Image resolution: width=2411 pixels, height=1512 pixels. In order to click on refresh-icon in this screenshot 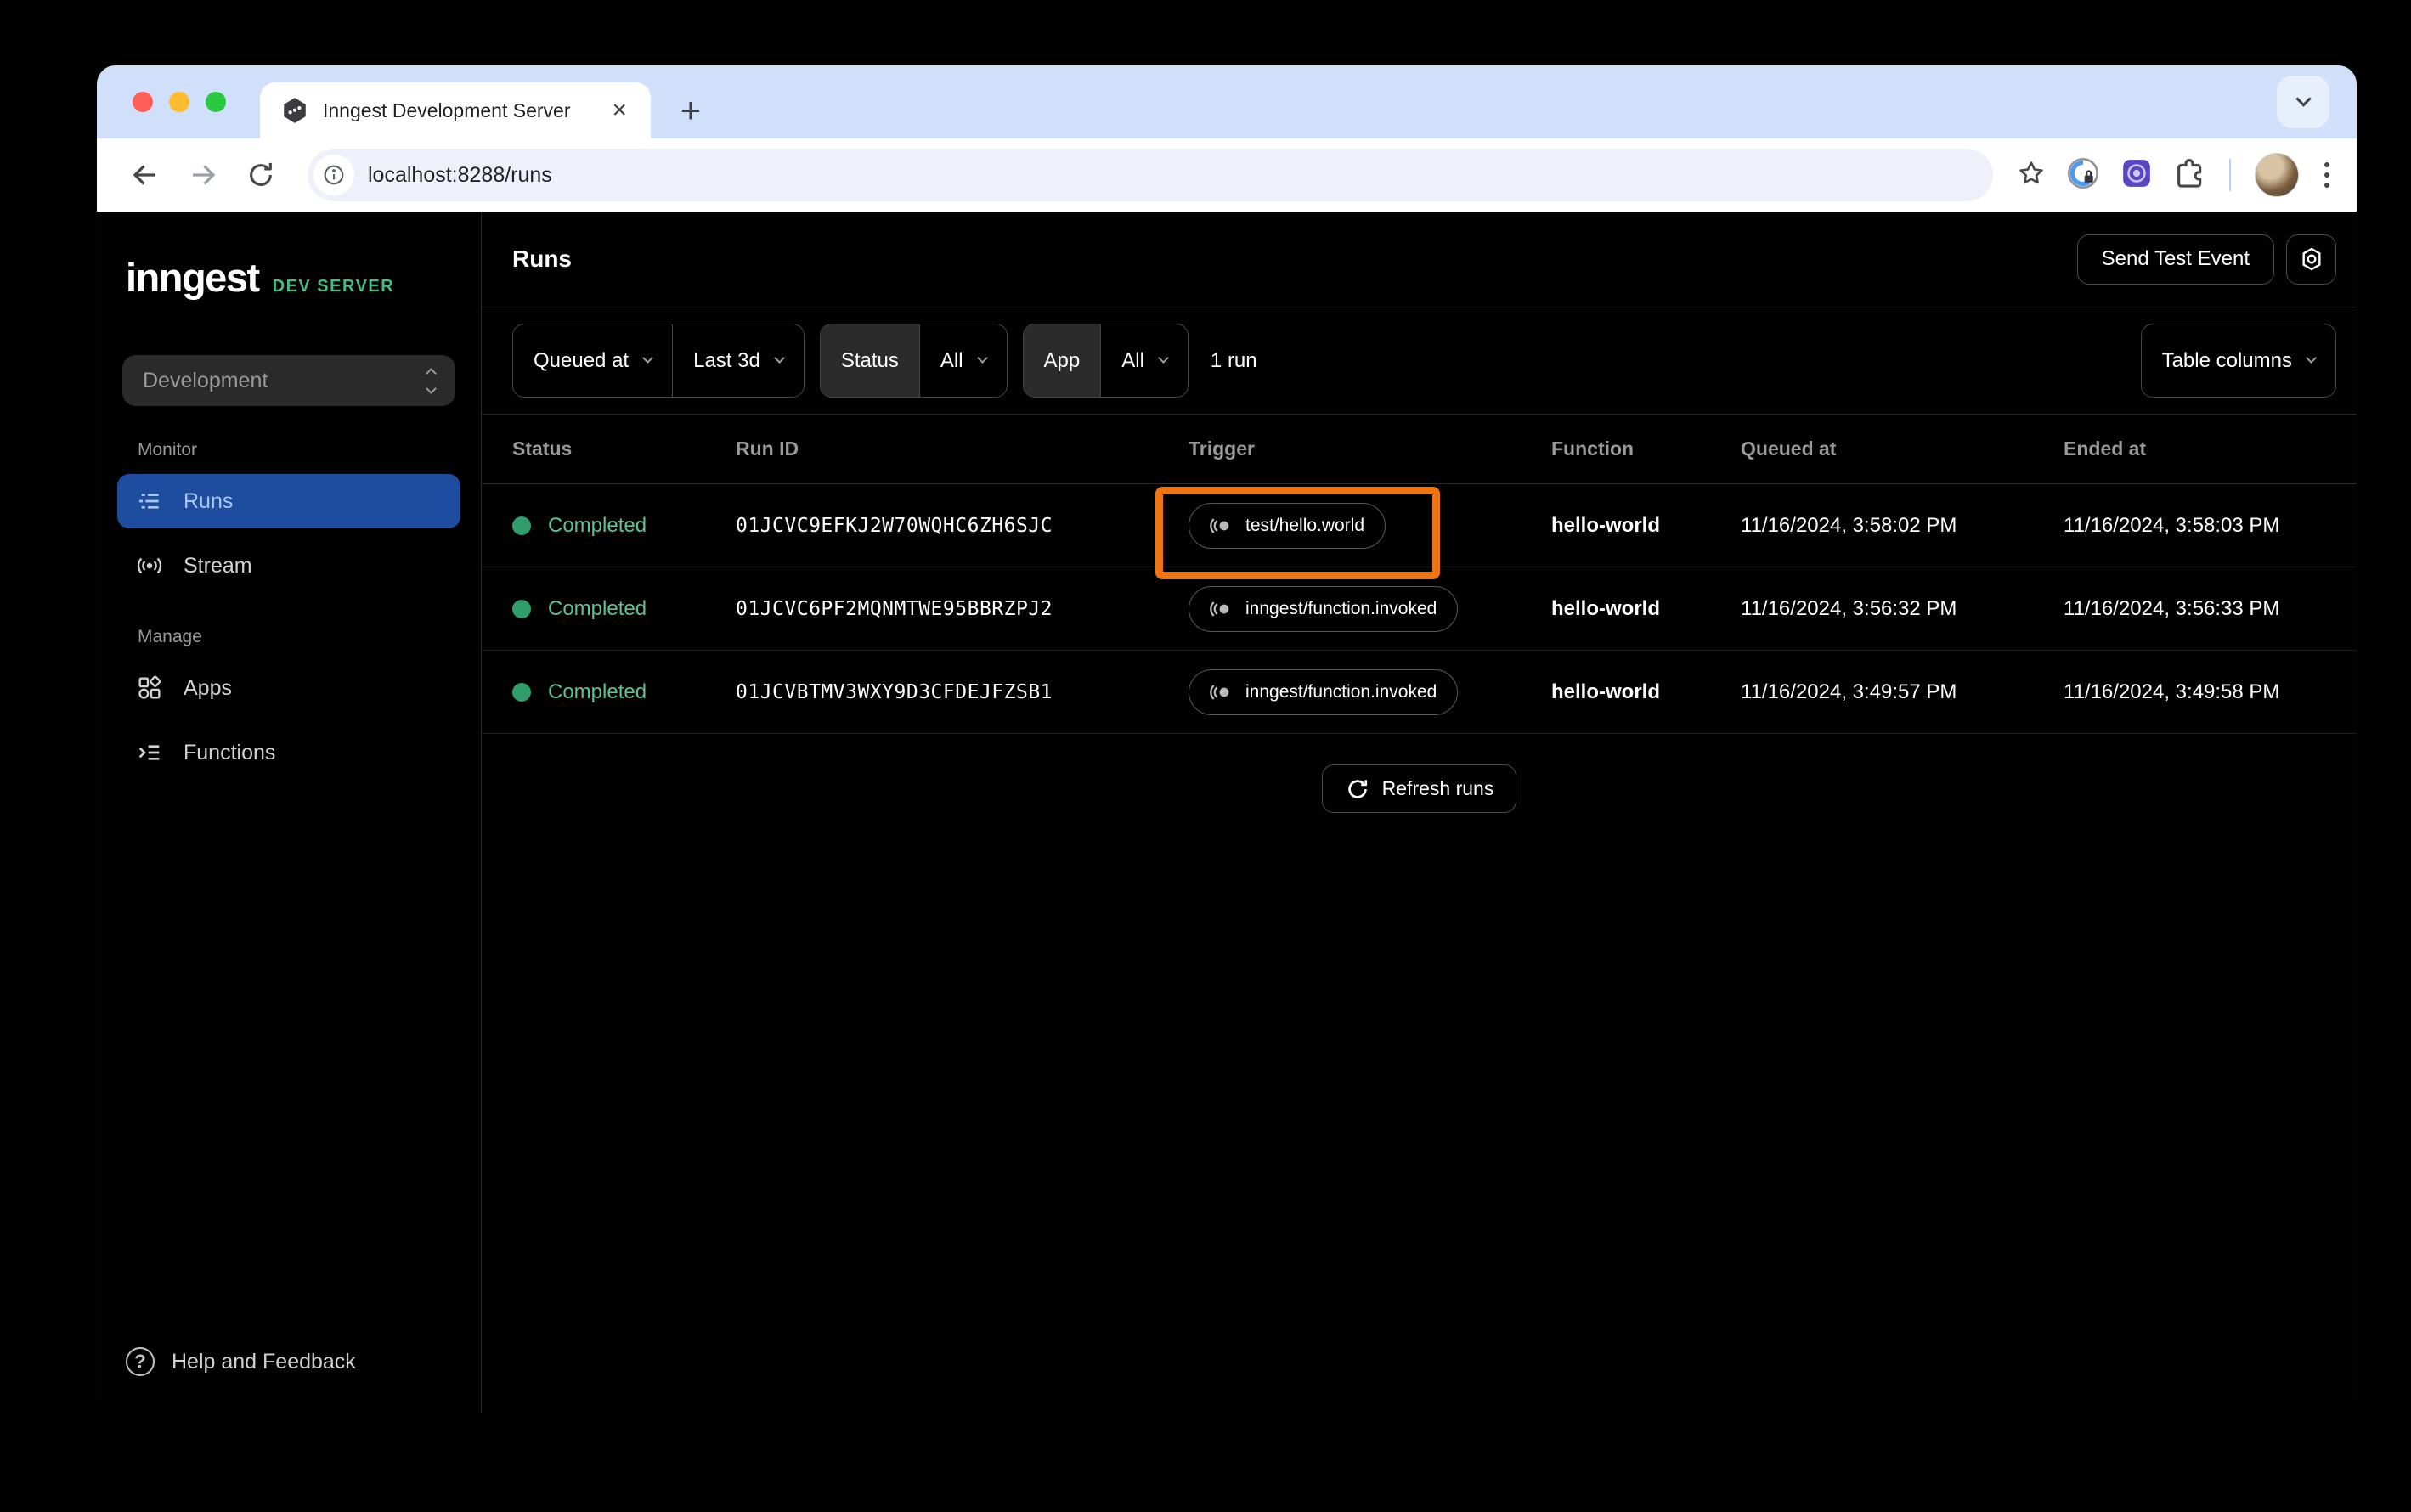, I will do `click(1357, 788)`.